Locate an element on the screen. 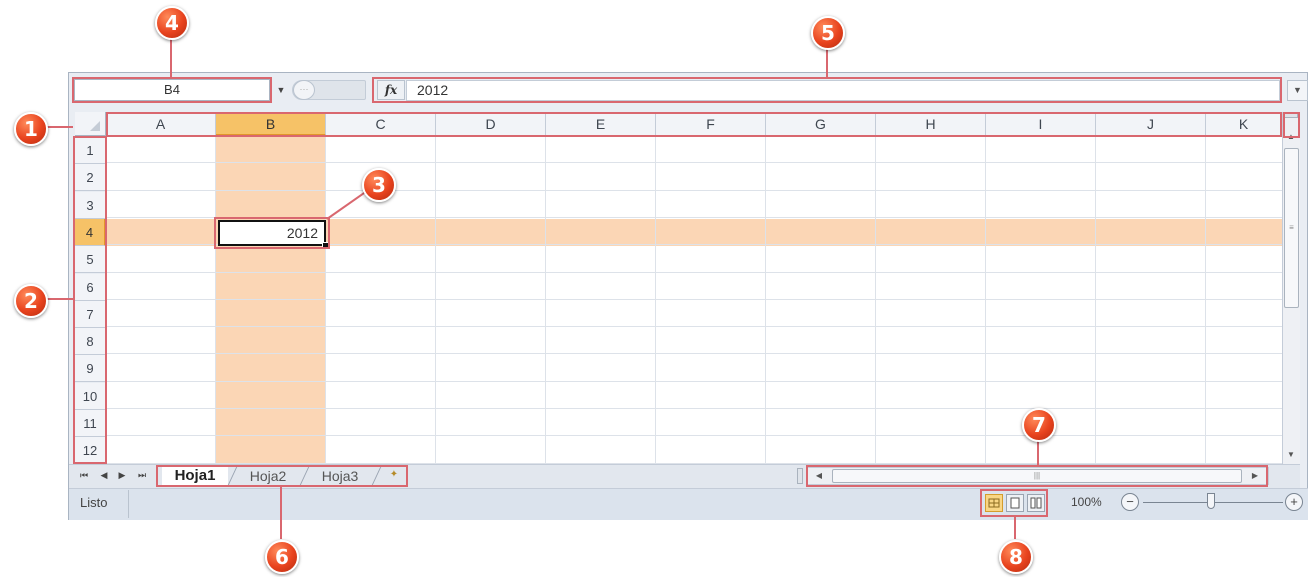 The width and height of the screenshot is (1312, 577). row-header-6: 6 is located at coordinates (90, 287).